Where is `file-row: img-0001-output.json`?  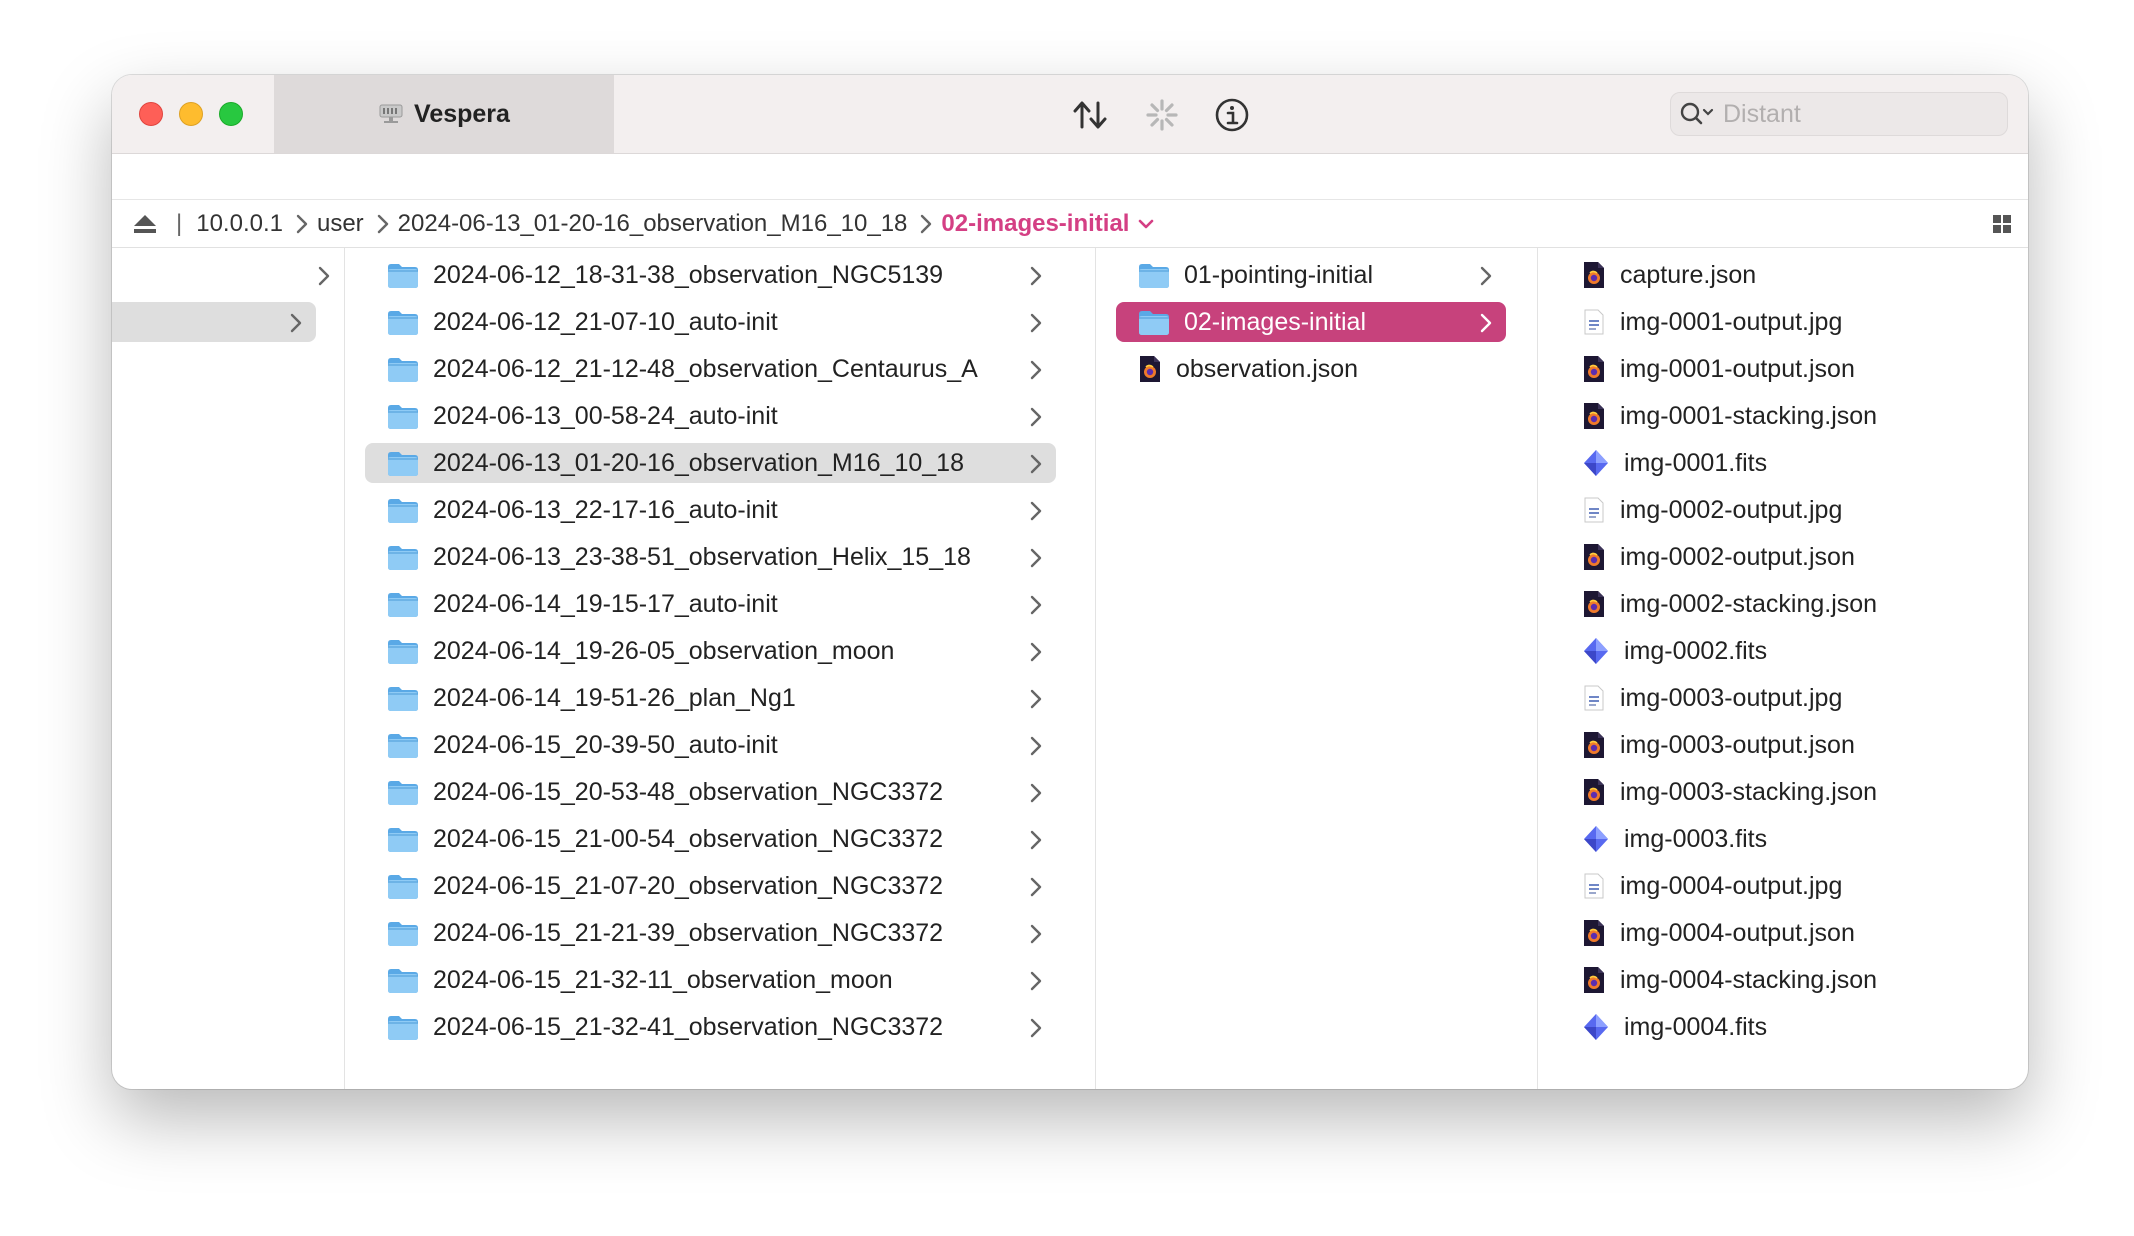 file-row: img-0001-output.json is located at coordinates (1778, 369).